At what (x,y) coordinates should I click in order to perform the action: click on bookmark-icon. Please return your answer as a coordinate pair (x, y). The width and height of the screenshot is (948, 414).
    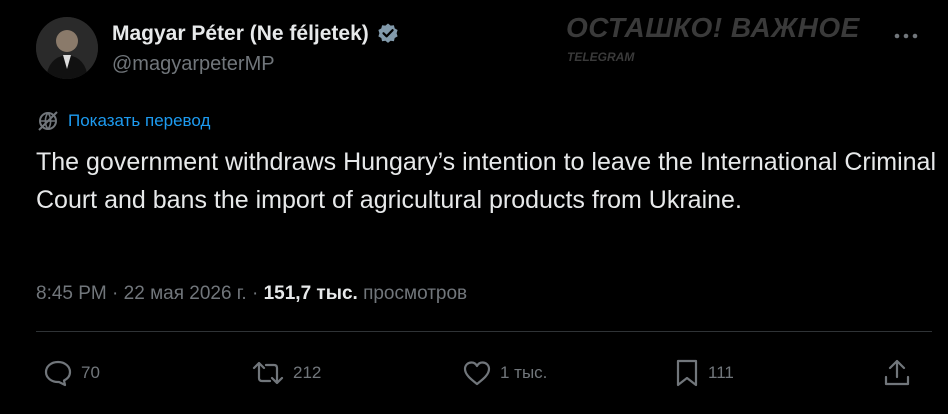
    Looking at the image, I should click on (687, 373).